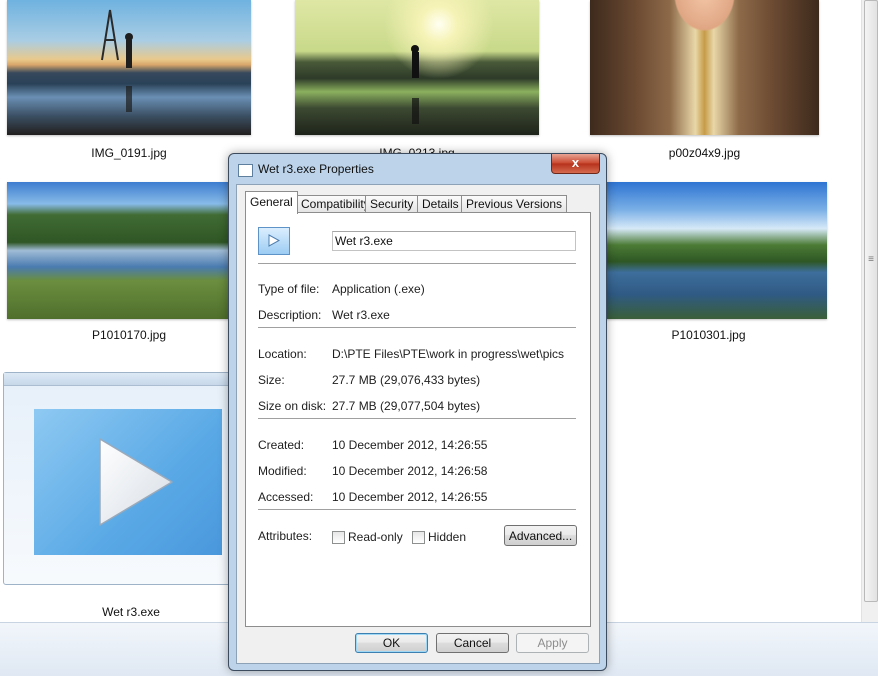 The image size is (878, 676). Describe the element at coordinates (271, 202) in the screenshot. I see `tab-general: General` at that location.